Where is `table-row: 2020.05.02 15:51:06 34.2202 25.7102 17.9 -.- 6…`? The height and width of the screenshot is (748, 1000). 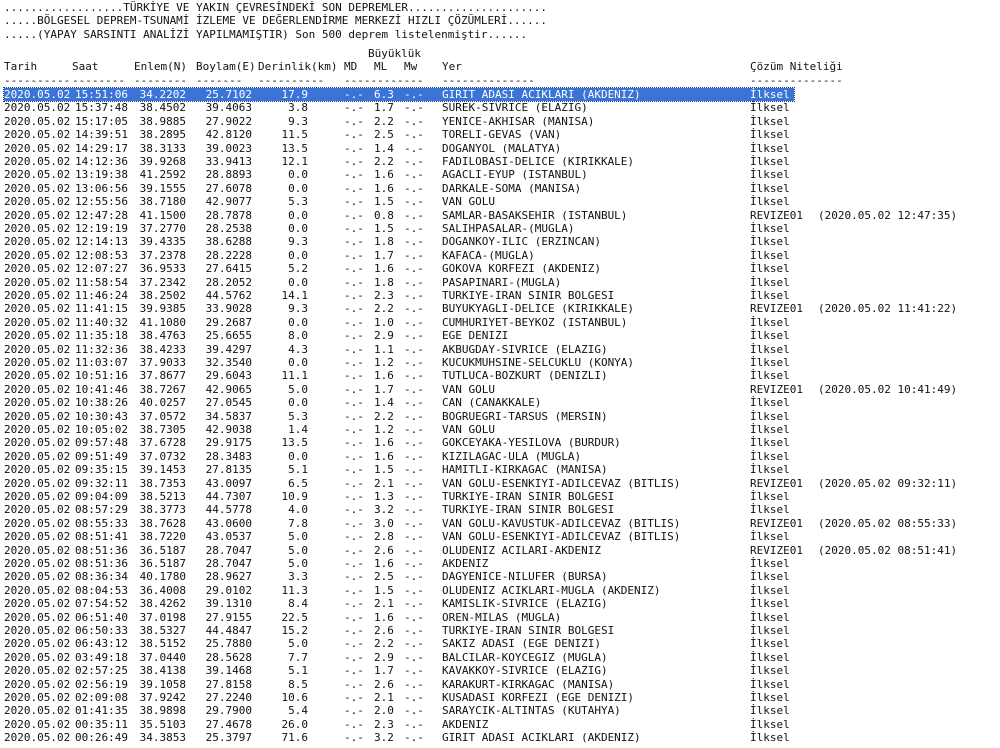
table-row: 2020.05.02 15:51:06 34.2202 25.7102 17.9 -.- 6… is located at coordinates (399, 94).